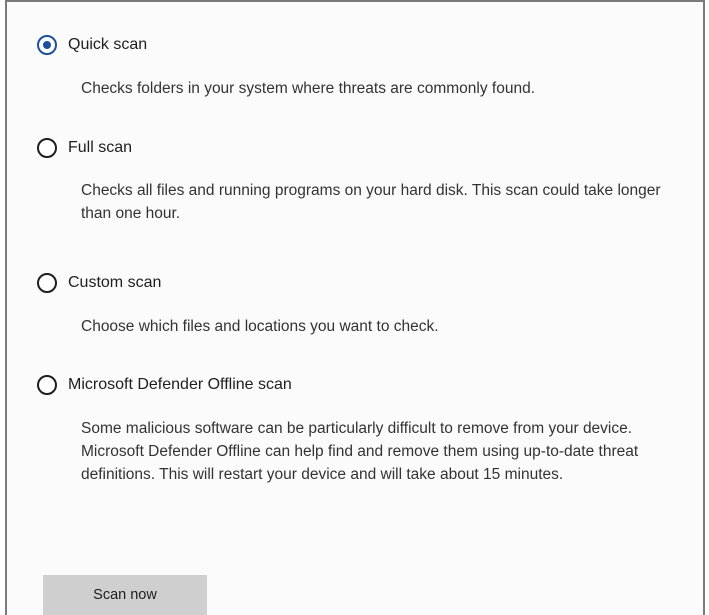  I want to click on radio-defender-offline-scan: Microsoft Defender Offline scan, so click(164, 385).